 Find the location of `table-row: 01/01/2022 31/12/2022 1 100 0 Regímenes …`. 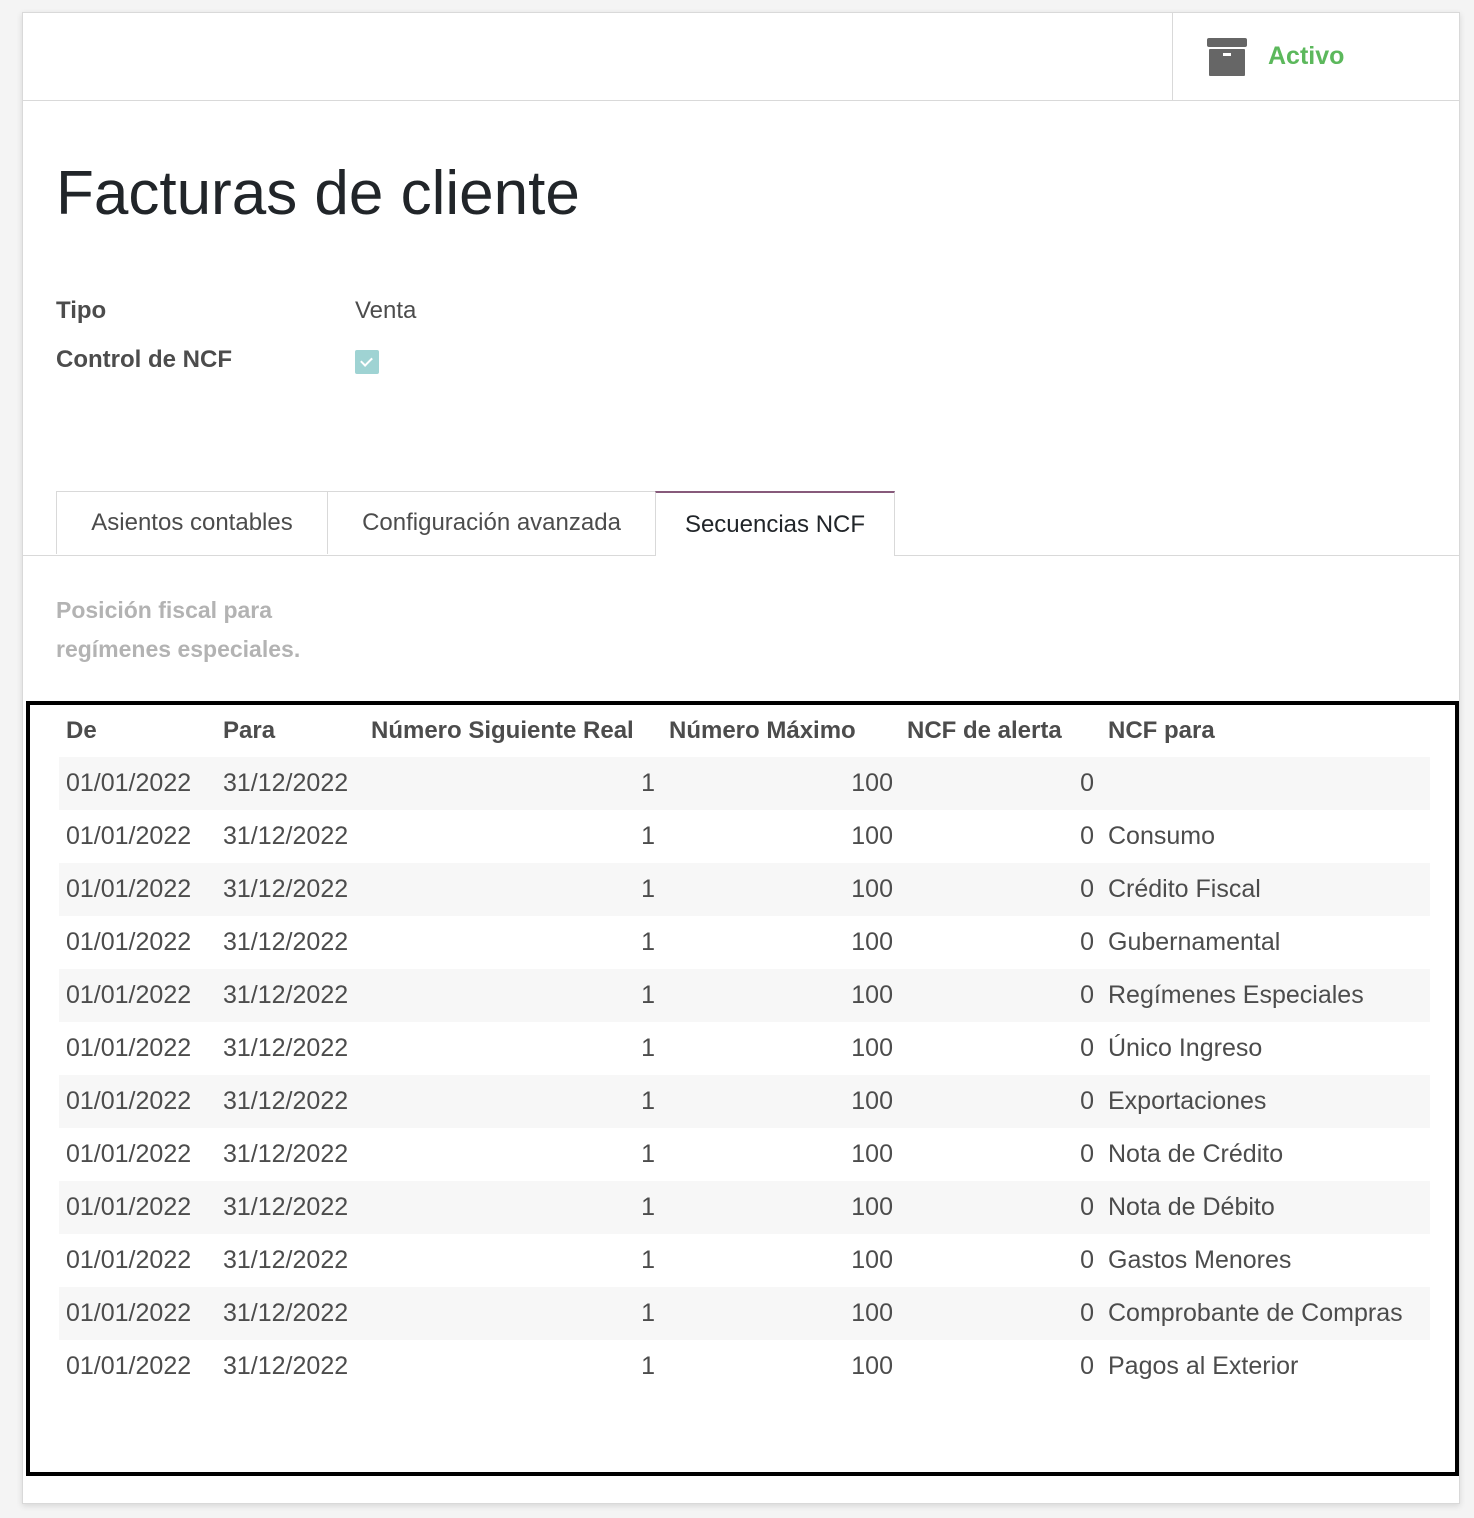

table-row: 01/01/2022 31/12/2022 1 100 0 Regímenes … is located at coordinates (744, 995).